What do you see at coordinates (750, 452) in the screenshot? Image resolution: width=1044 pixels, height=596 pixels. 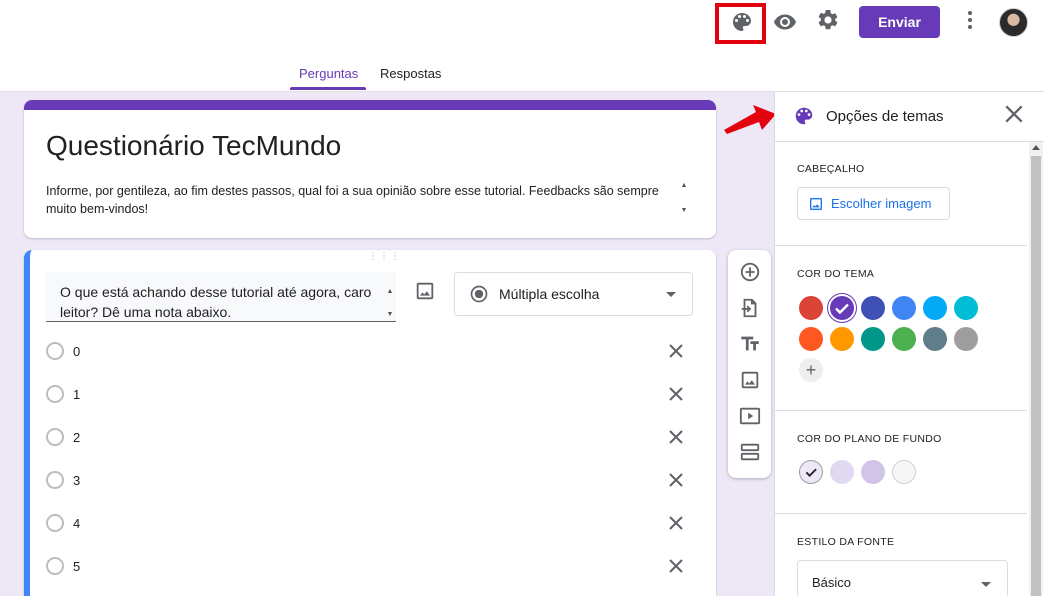 I see `add-section-icon` at bounding box center [750, 452].